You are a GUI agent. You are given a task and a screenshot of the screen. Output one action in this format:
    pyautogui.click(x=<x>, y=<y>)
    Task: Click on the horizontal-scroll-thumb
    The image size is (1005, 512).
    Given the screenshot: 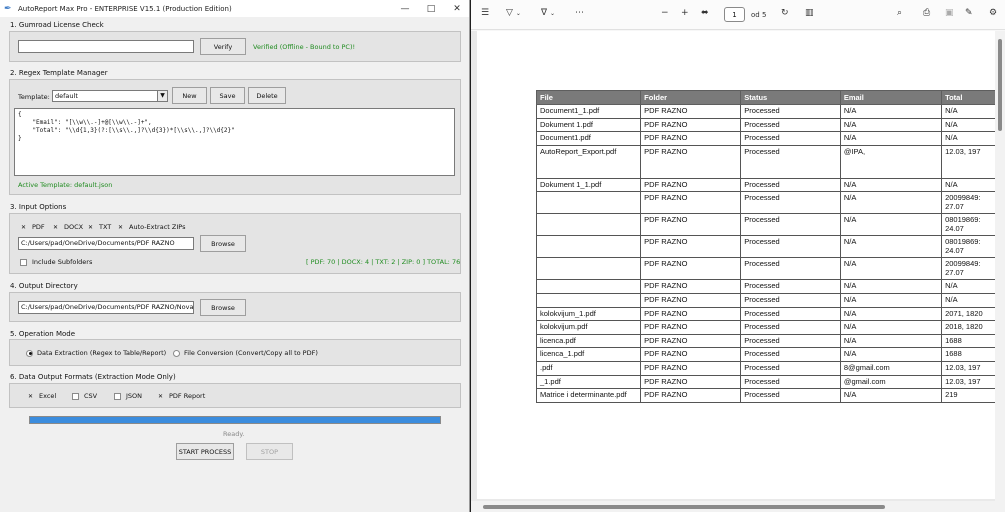 What is the action you would take?
    pyautogui.click(x=684, y=507)
    